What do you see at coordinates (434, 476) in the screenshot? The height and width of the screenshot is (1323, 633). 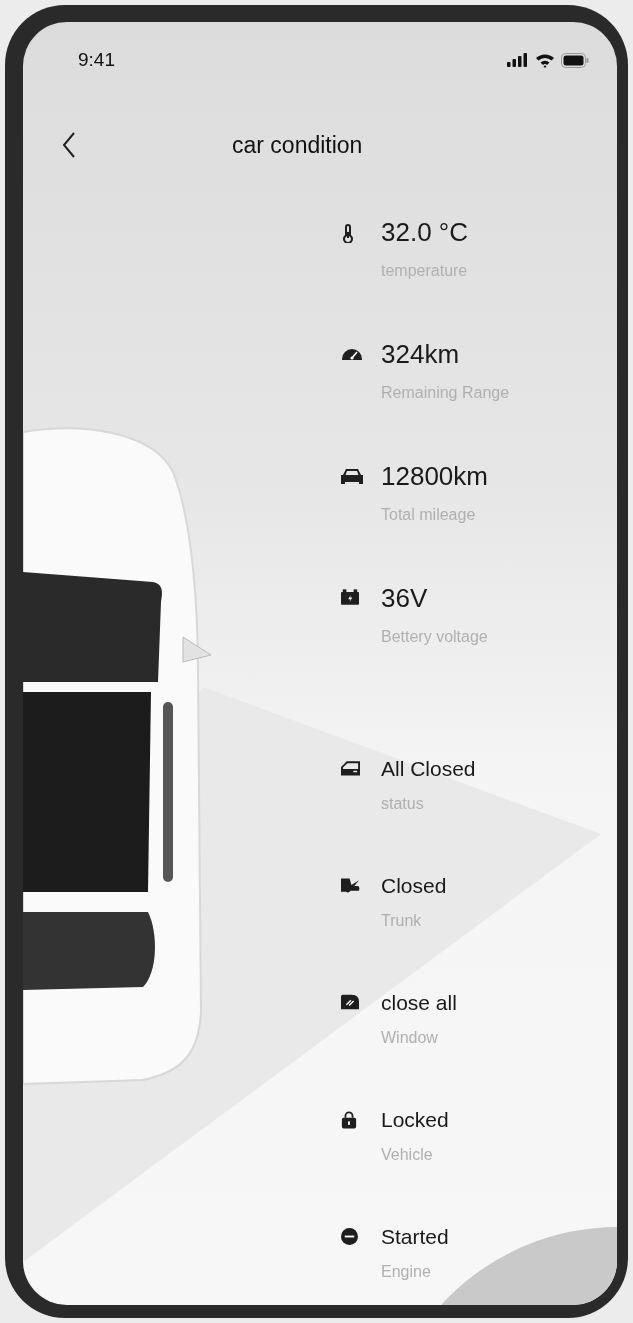 I see `reading-value: 12800km` at bounding box center [434, 476].